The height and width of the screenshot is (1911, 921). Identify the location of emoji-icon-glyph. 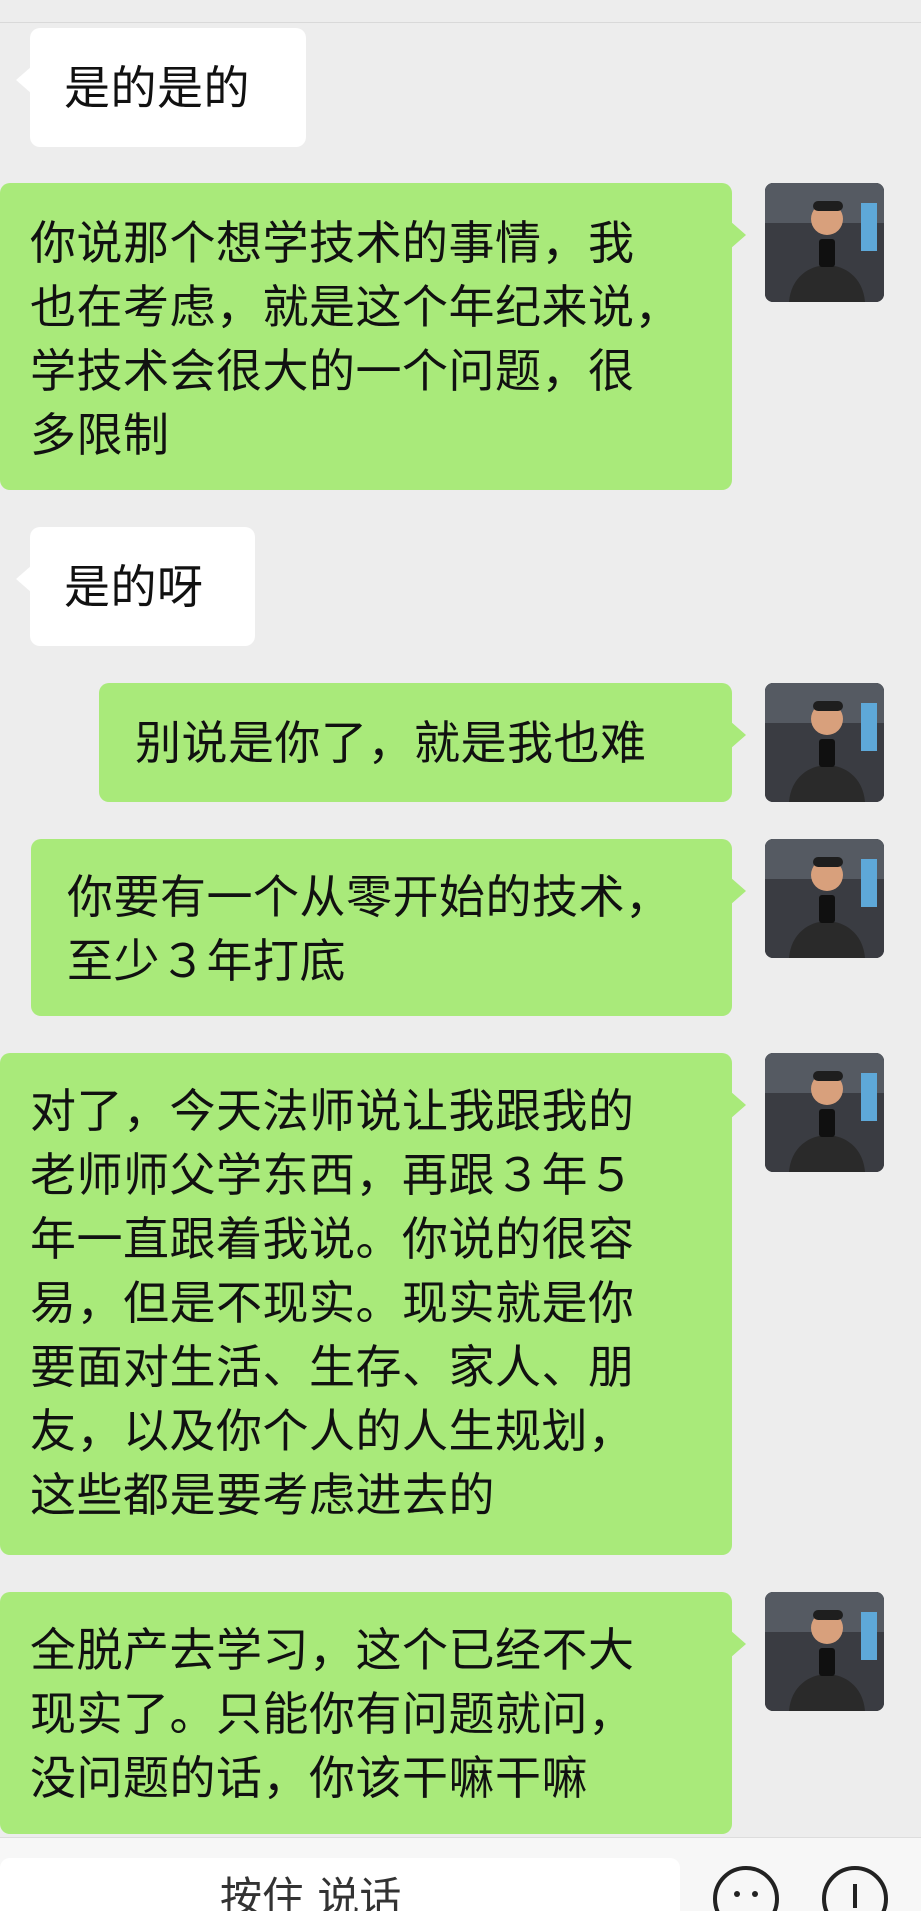
(746, 1894).